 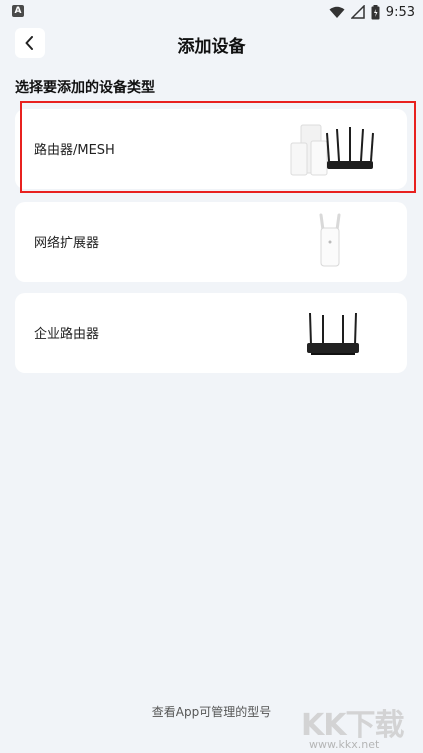 What do you see at coordinates (218, 147) in the screenshot?
I see `selection-highlight` at bounding box center [218, 147].